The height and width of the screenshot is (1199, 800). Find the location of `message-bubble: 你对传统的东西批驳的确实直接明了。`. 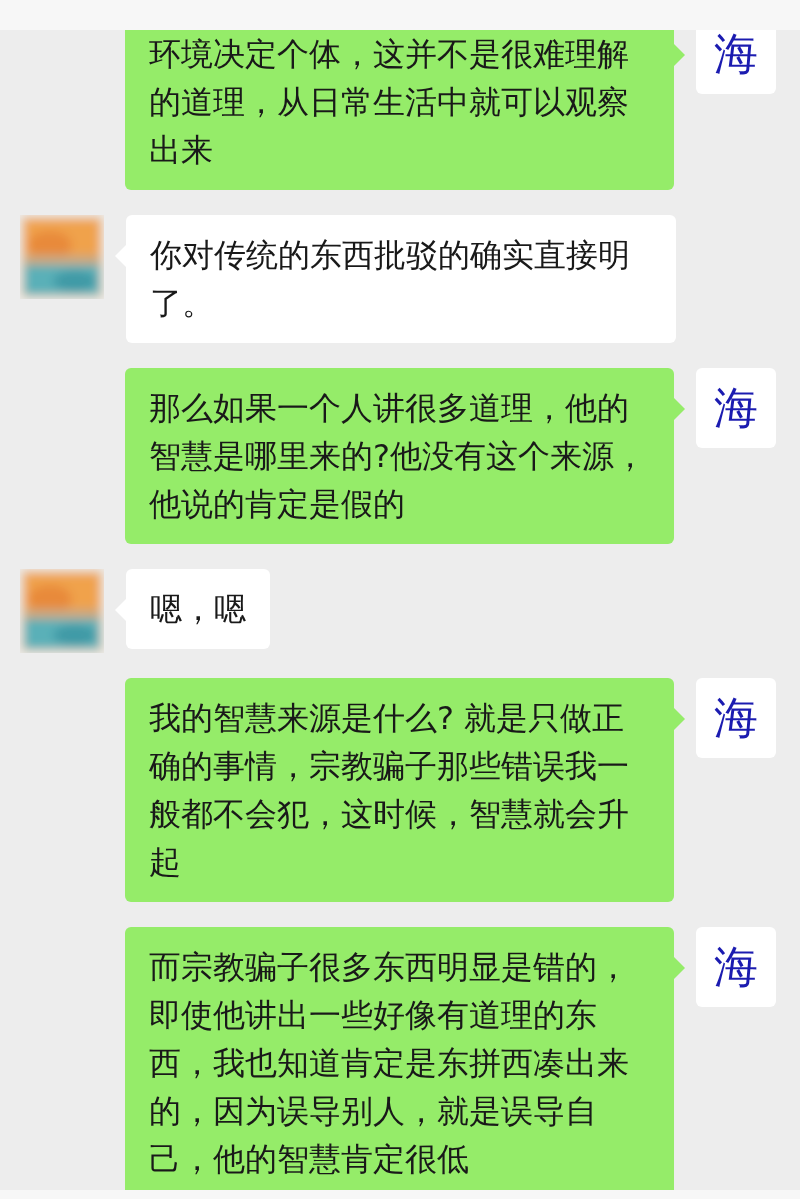

message-bubble: 你对传统的东西批驳的确实直接明了。 is located at coordinates (401, 279).